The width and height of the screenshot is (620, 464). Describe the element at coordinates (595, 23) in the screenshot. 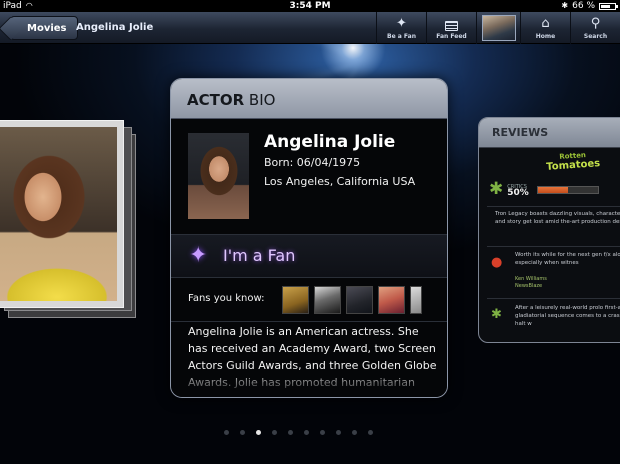

I see `search-icon: ⚲` at that location.